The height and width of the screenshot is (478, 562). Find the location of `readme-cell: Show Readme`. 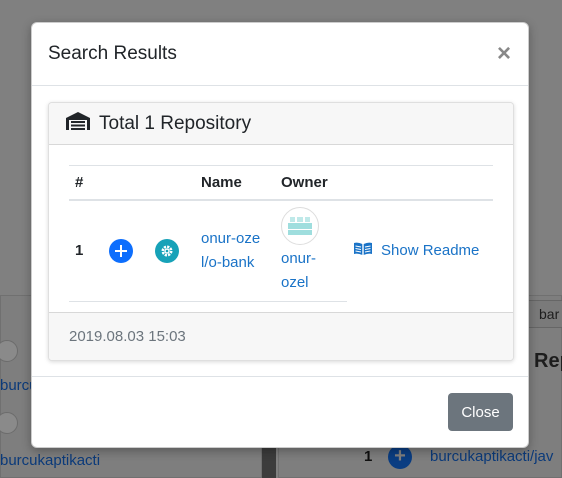

readme-cell: Show Readme is located at coordinates (420, 251).